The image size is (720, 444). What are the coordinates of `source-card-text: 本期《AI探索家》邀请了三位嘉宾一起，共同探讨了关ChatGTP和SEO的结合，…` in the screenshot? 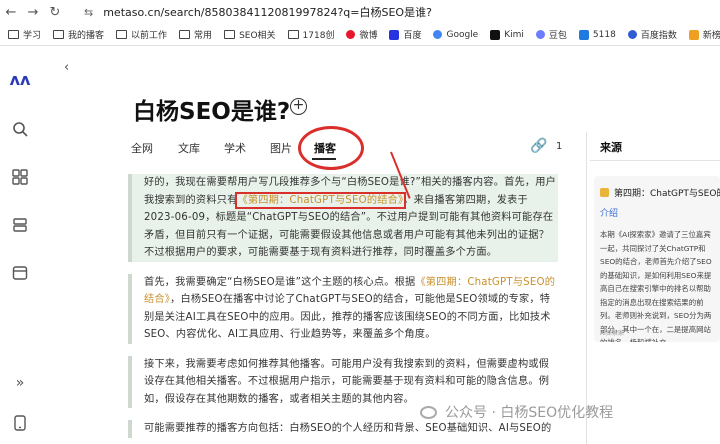 It's located at (656, 286).